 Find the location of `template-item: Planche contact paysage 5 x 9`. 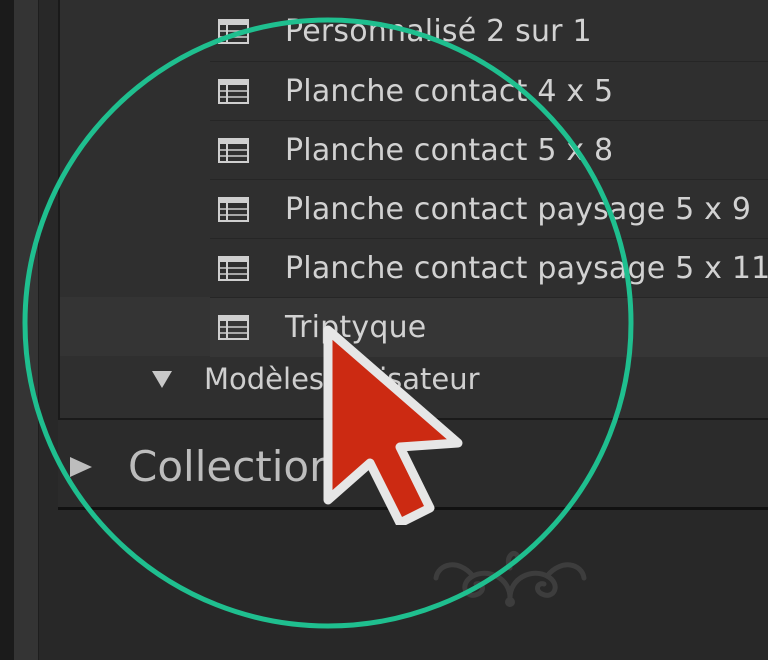

template-item: Planche contact paysage 5 x 9 is located at coordinates (489, 209).